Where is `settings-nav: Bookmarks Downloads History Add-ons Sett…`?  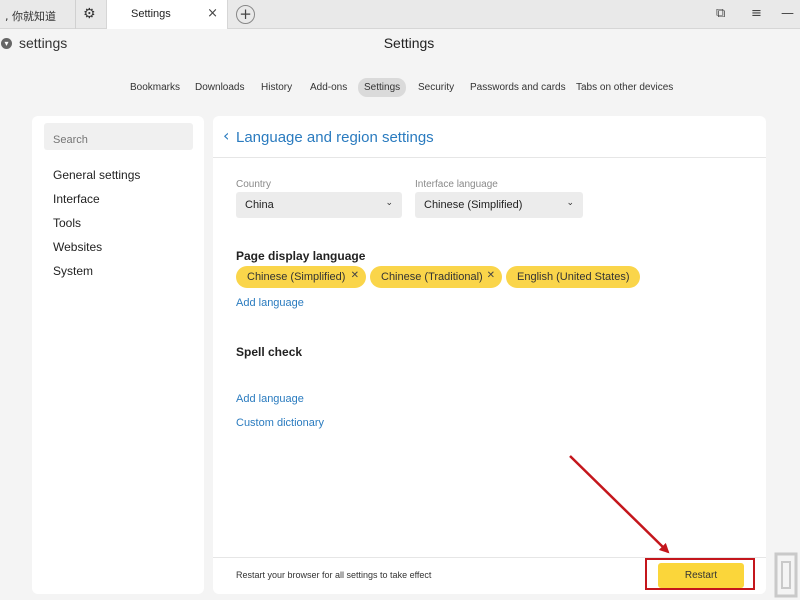 settings-nav: Bookmarks Downloads History Add-ons Sett… is located at coordinates (400, 88).